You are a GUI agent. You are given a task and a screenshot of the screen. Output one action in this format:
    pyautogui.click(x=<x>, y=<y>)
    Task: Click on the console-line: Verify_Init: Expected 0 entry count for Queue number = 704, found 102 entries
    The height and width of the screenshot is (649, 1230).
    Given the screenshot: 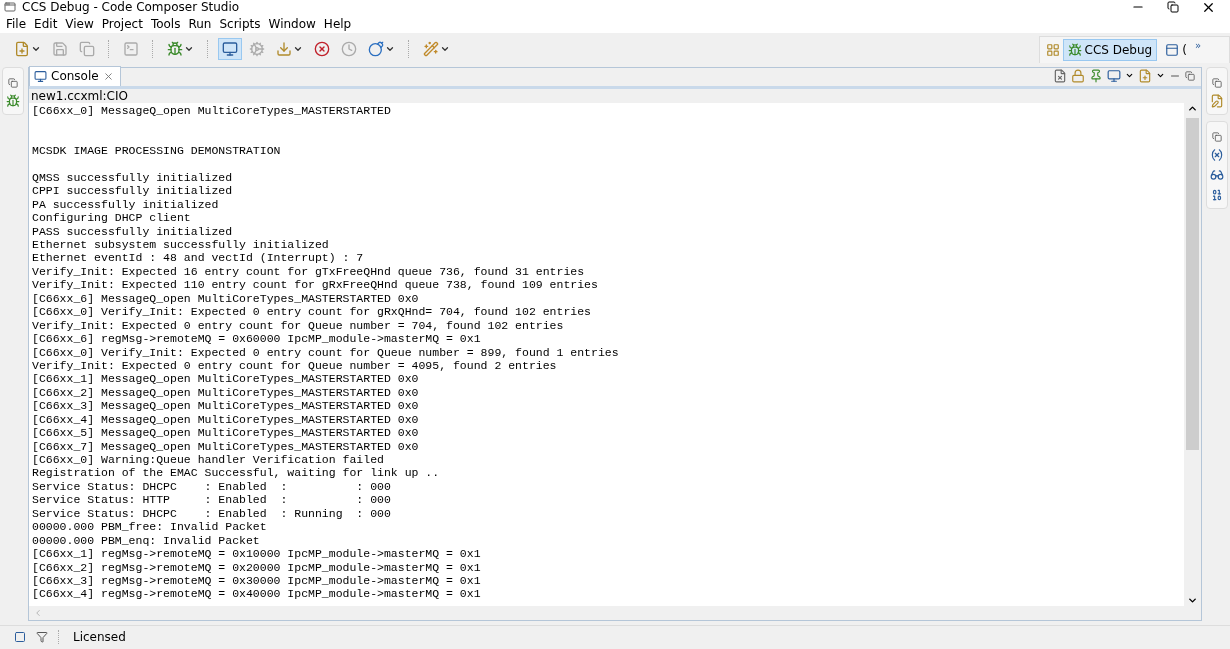 What is the action you would take?
    pyautogui.click(x=298, y=325)
    